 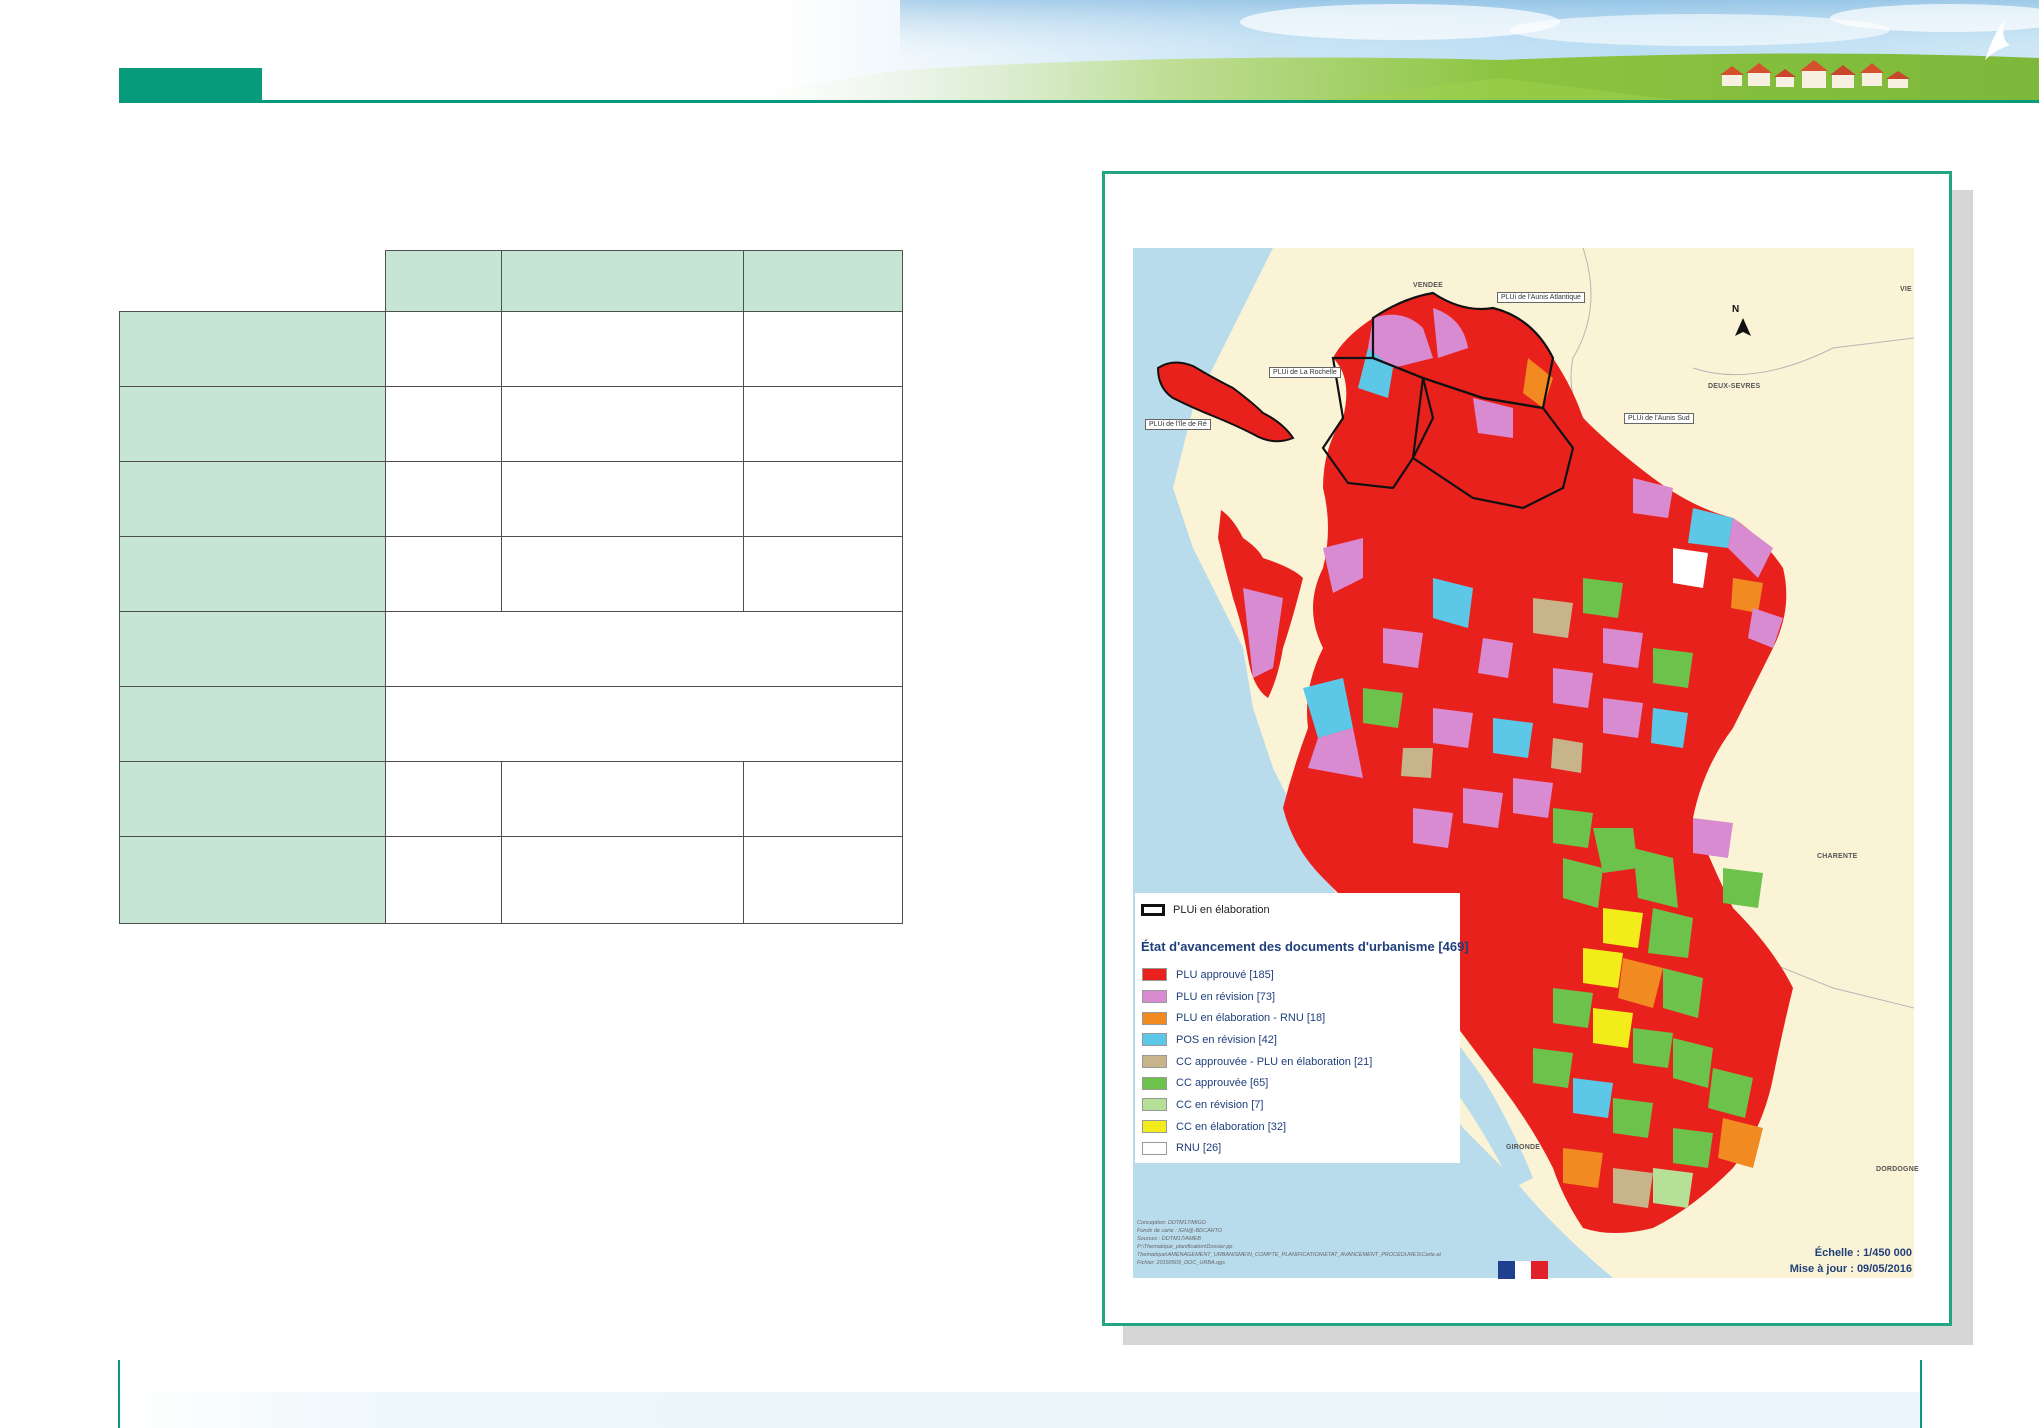 I want to click on legend-item: PLU en révision [73], so click(x=1257, y=997).